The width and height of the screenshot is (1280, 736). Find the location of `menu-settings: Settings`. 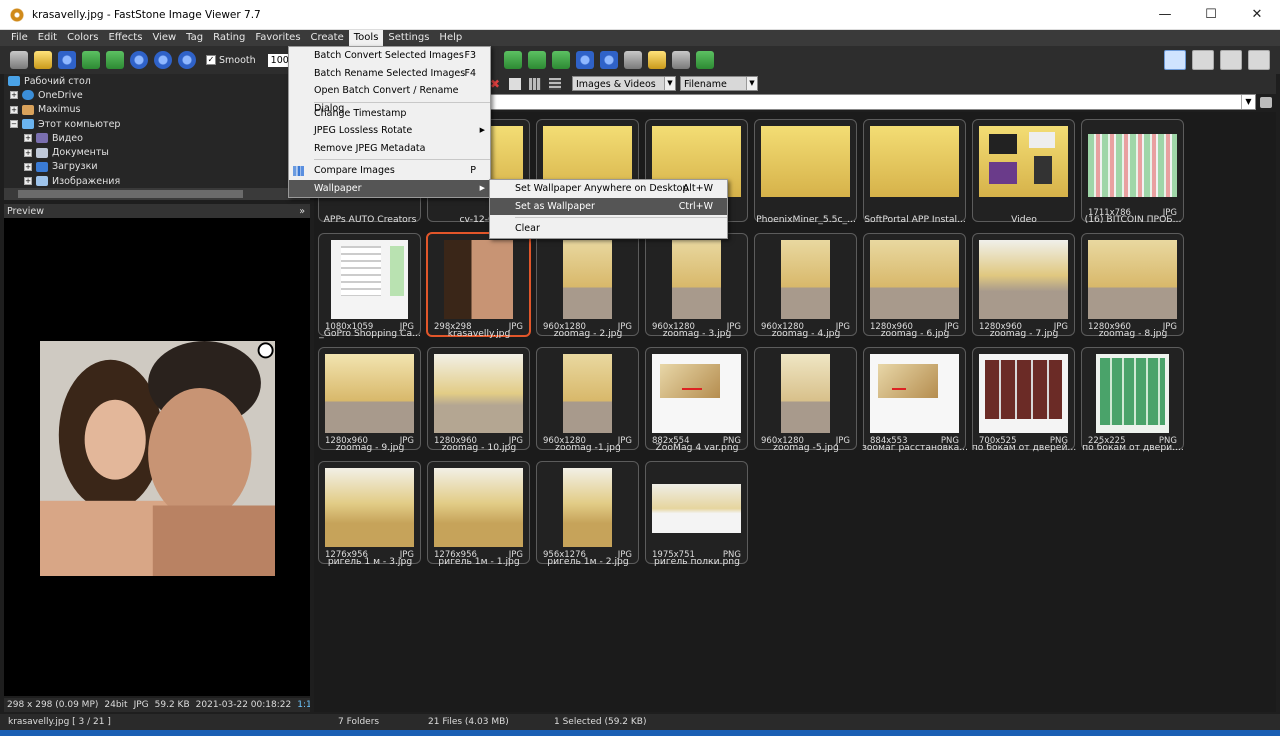

menu-settings: Settings is located at coordinates (408, 38).